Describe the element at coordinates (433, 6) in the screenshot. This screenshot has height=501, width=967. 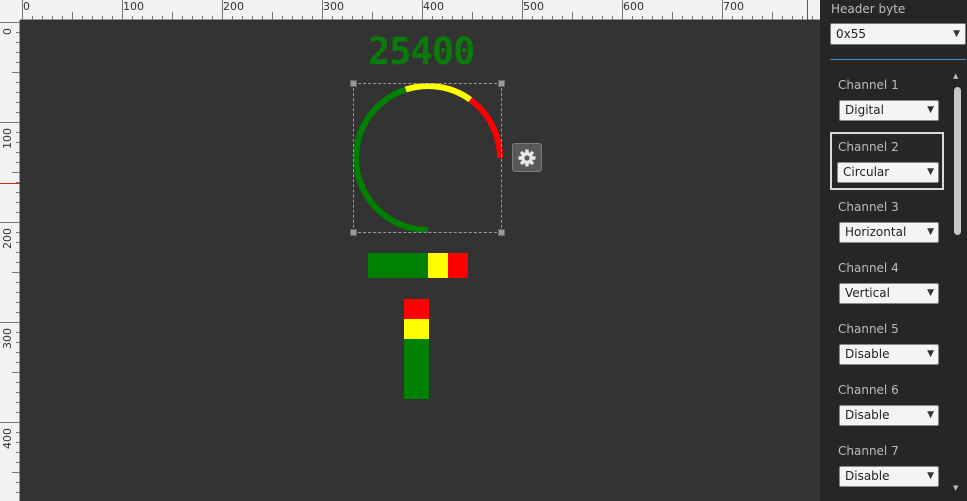
I see `ruler-label: 400` at that location.